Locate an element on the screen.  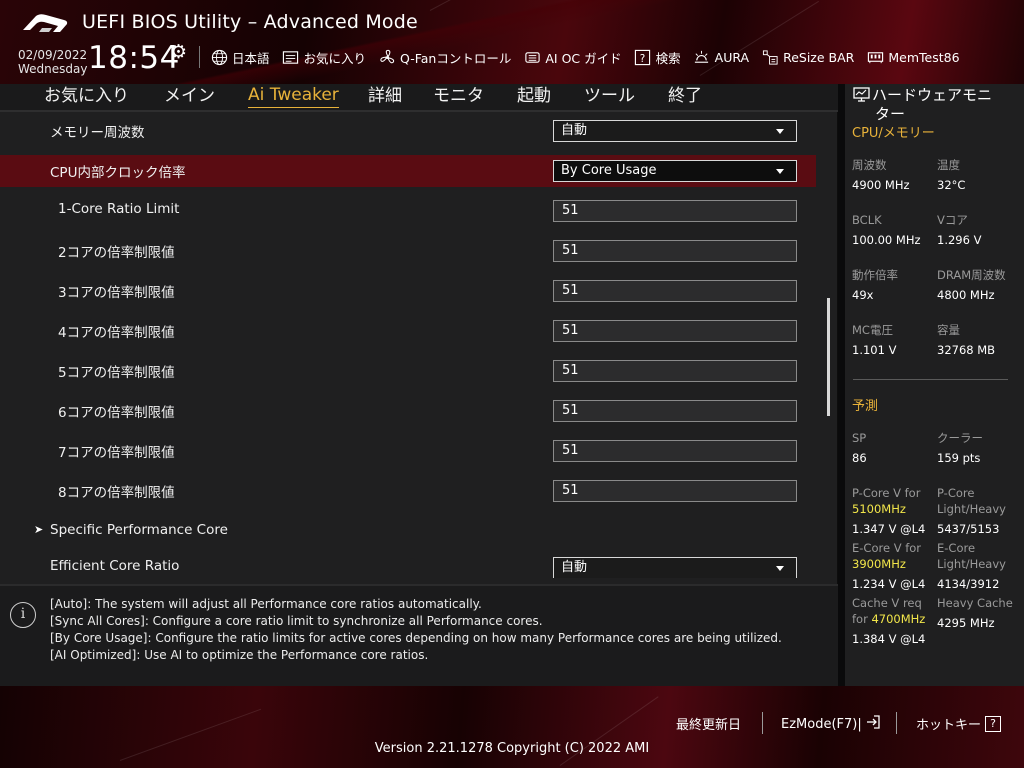
1core-ratio-input: 51 is located at coordinates (675, 211).